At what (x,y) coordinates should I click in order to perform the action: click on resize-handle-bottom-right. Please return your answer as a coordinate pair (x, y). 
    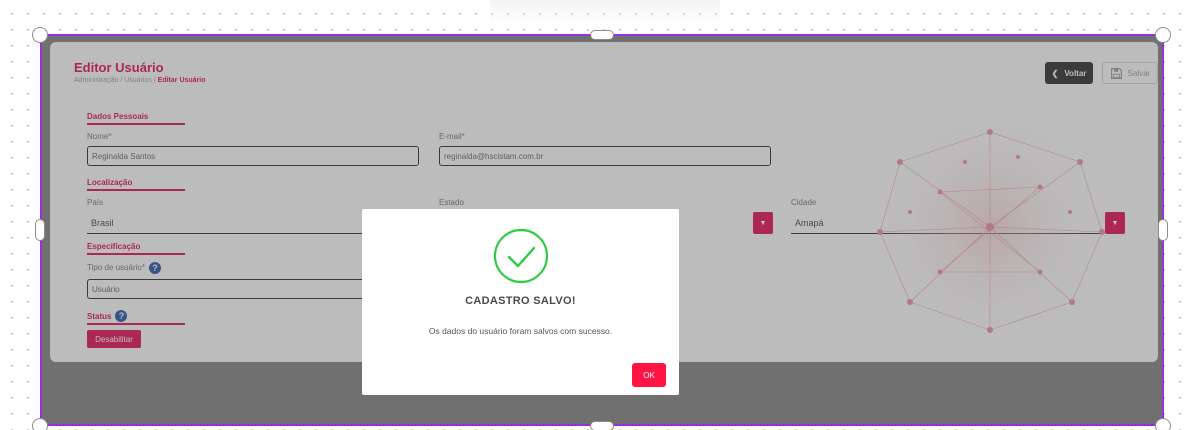
    Looking at the image, I should click on (1163, 424).